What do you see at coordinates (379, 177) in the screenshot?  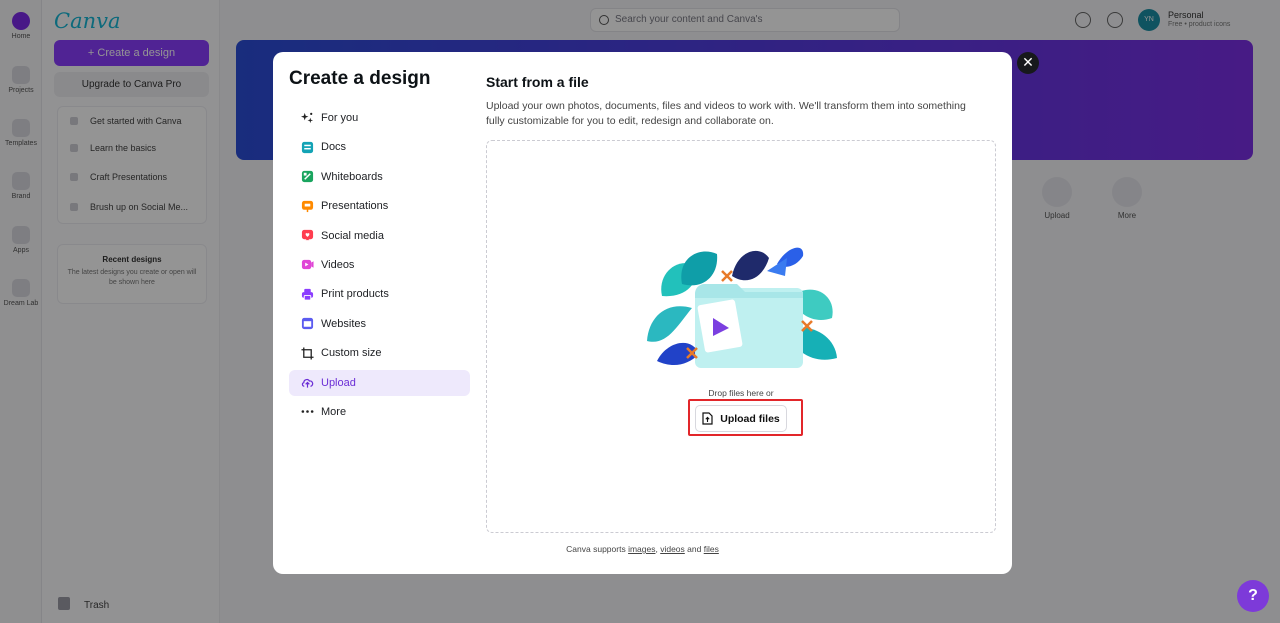 I see `nav-item-whiteboards: Whiteboards` at bounding box center [379, 177].